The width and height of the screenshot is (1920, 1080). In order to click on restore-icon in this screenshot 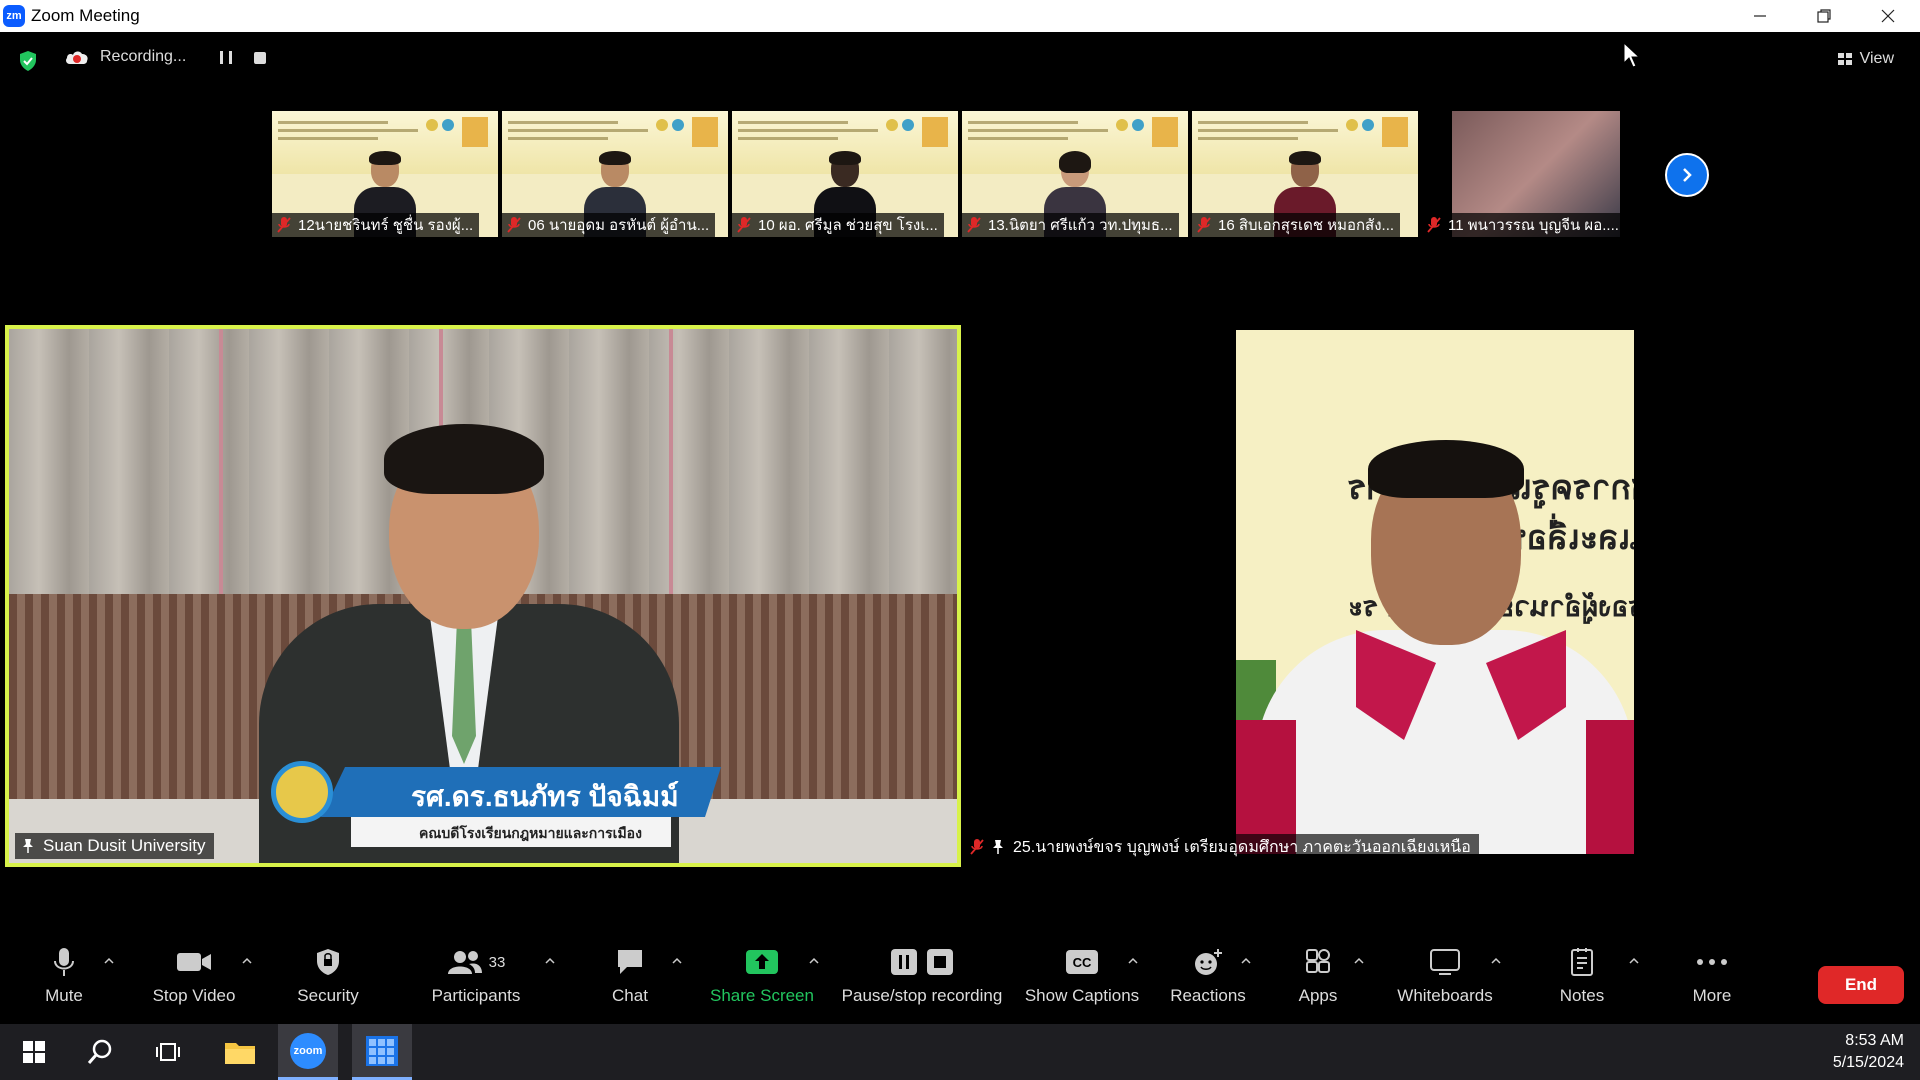, I will do `click(1824, 16)`.